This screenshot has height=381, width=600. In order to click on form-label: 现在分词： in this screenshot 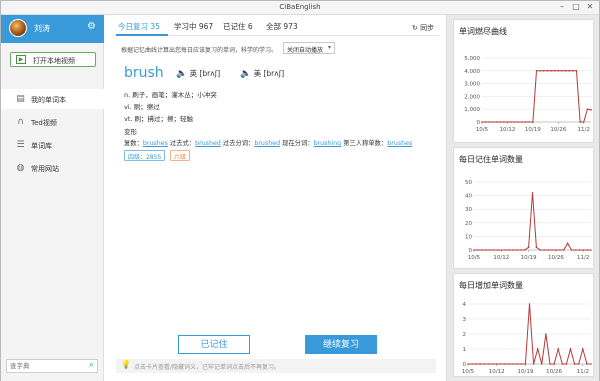, I will do `click(297, 143)`.